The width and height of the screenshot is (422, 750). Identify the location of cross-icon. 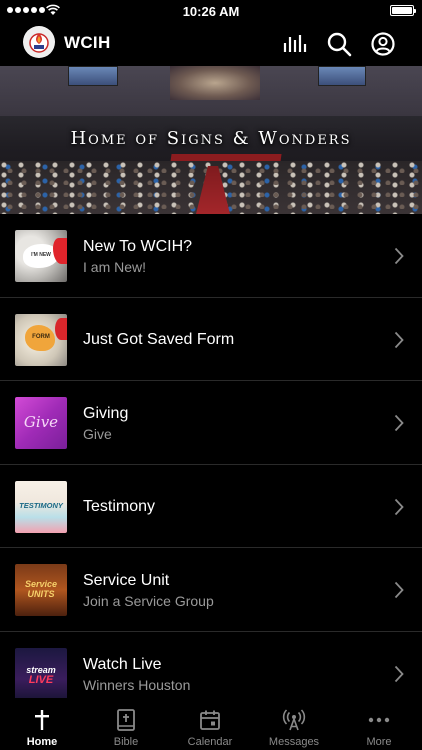
(42, 720).